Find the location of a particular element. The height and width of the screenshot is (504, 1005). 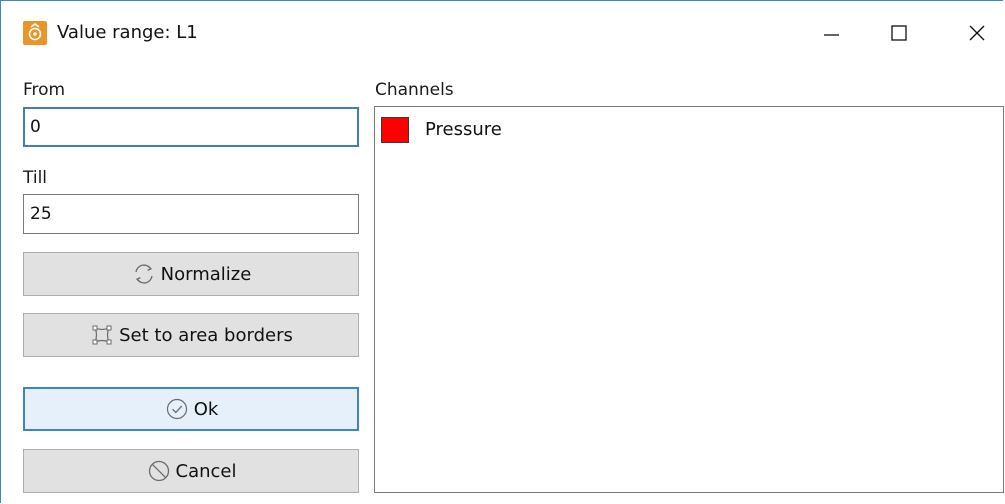

normalize-button: Normalize is located at coordinates (191, 274).